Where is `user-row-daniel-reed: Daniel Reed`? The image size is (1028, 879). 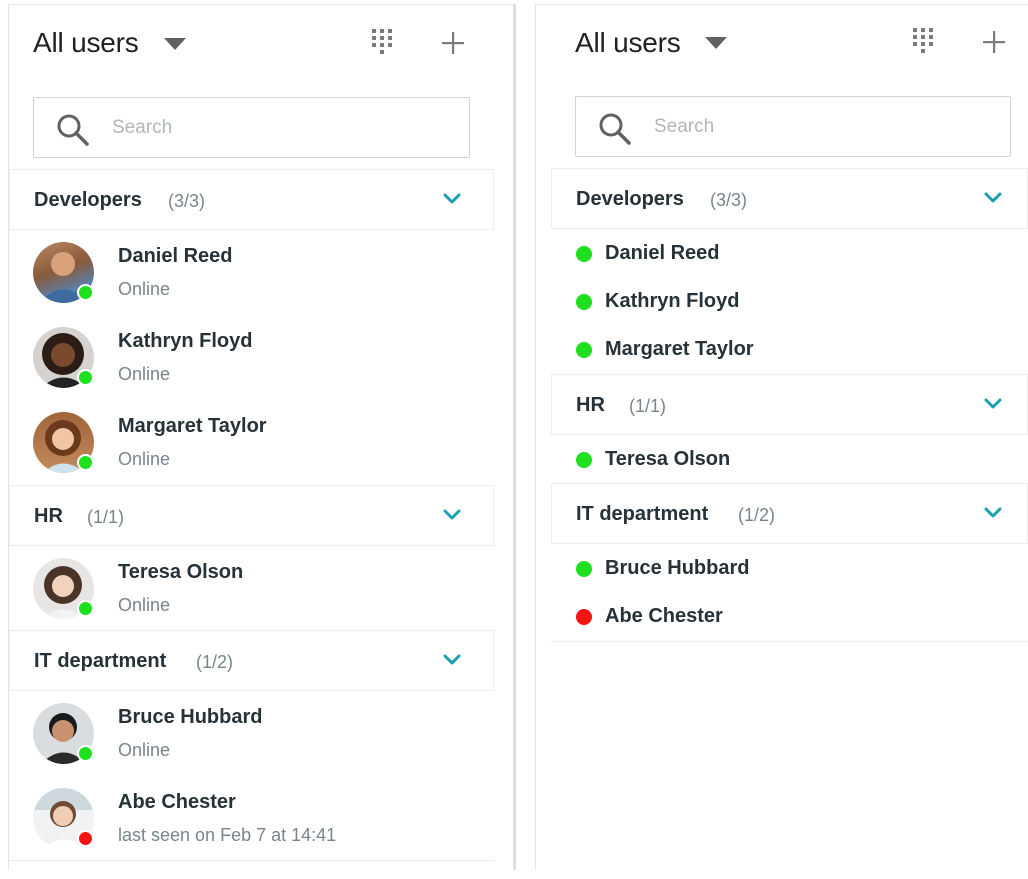 user-row-daniel-reed: Daniel Reed is located at coordinates (789, 254).